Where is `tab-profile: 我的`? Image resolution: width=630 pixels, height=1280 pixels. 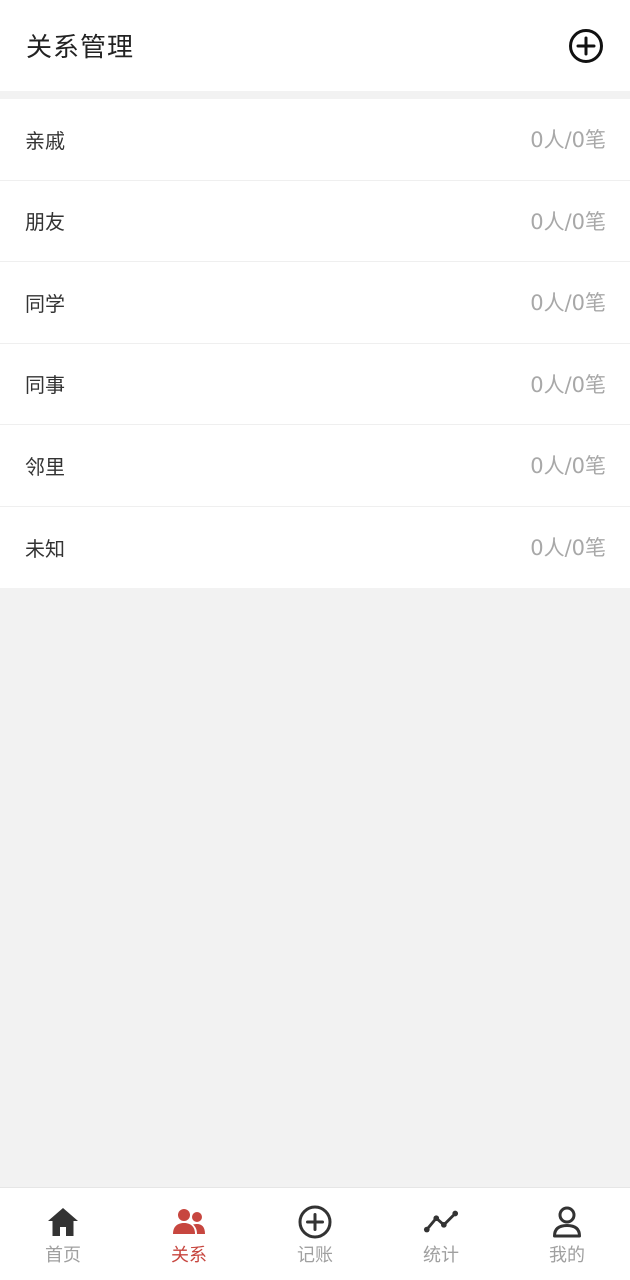 tab-profile: 我的 is located at coordinates (567, 1234).